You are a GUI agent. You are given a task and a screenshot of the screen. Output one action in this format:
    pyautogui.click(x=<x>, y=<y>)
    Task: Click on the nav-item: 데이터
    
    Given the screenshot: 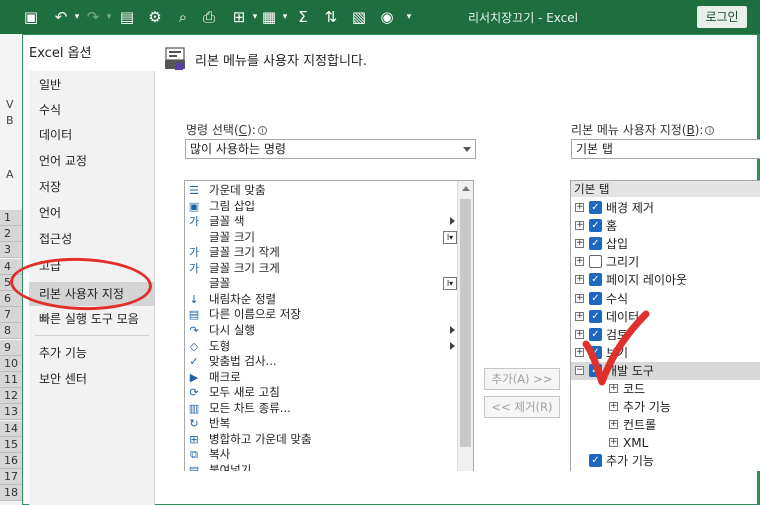 What is the action you would take?
    pyautogui.click(x=92, y=135)
    